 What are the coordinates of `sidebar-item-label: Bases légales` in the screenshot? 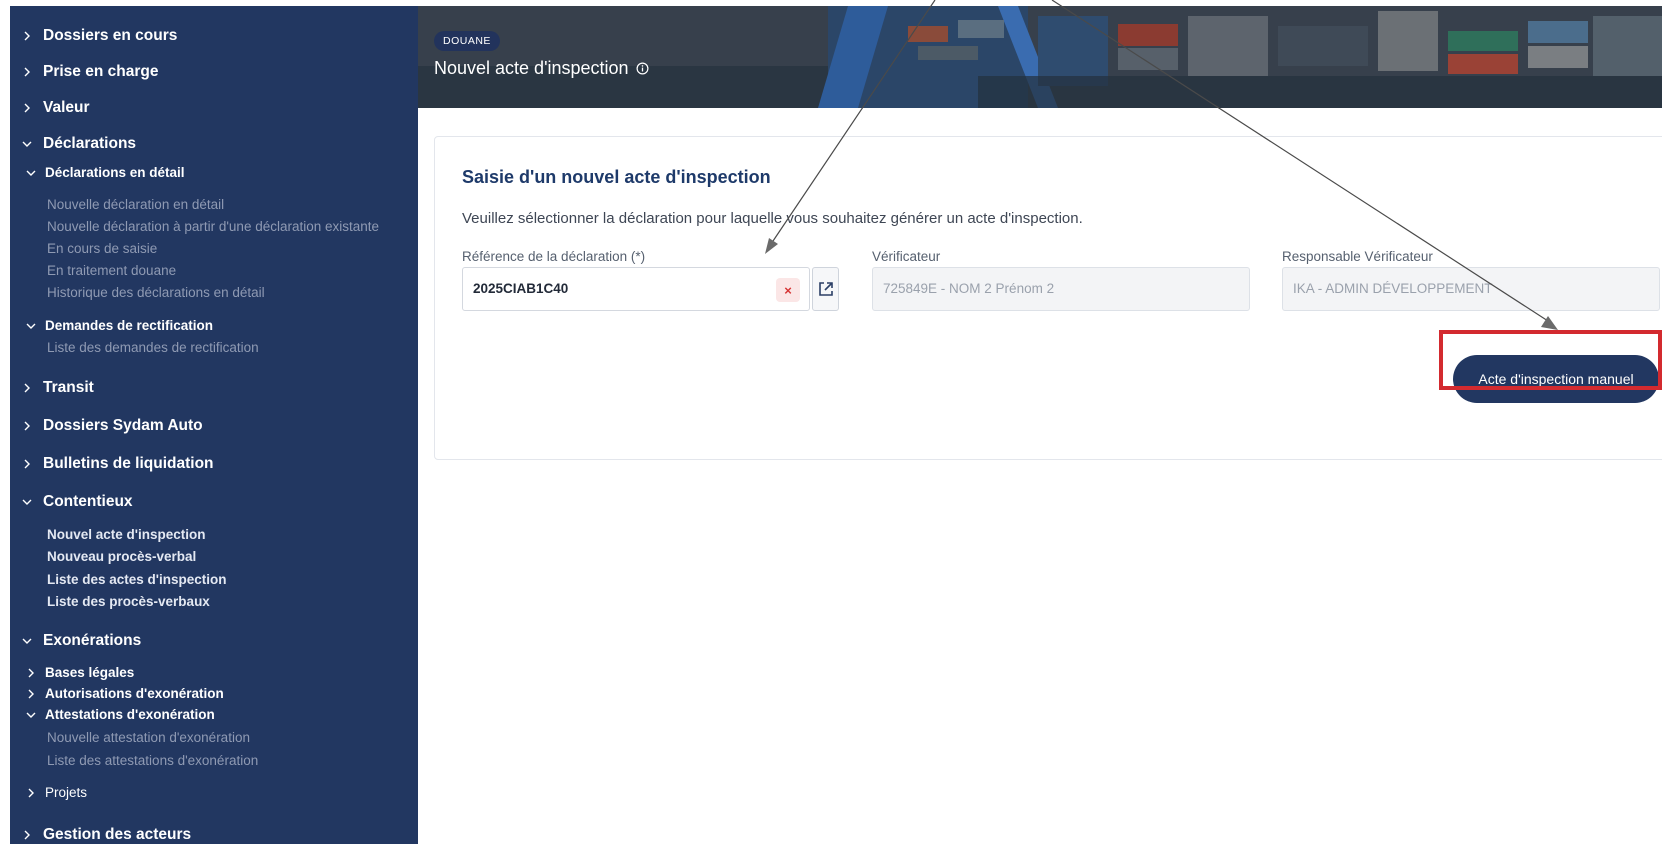 It's located at (90, 672).